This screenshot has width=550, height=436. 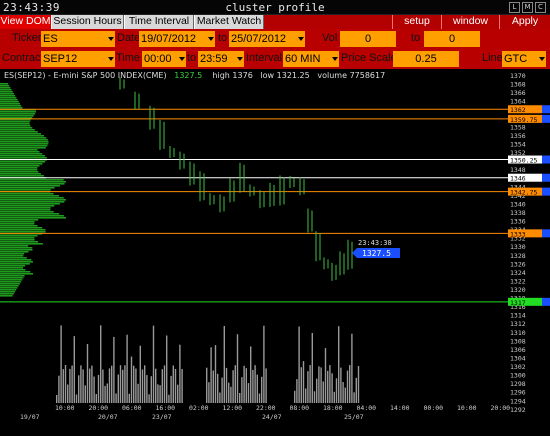 I want to click on menu-window: window, so click(x=470, y=22).